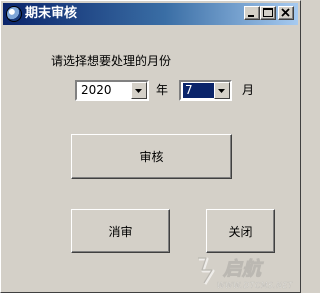 The width and height of the screenshot is (320, 293). I want to click on minimize-button, so click(252, 13).